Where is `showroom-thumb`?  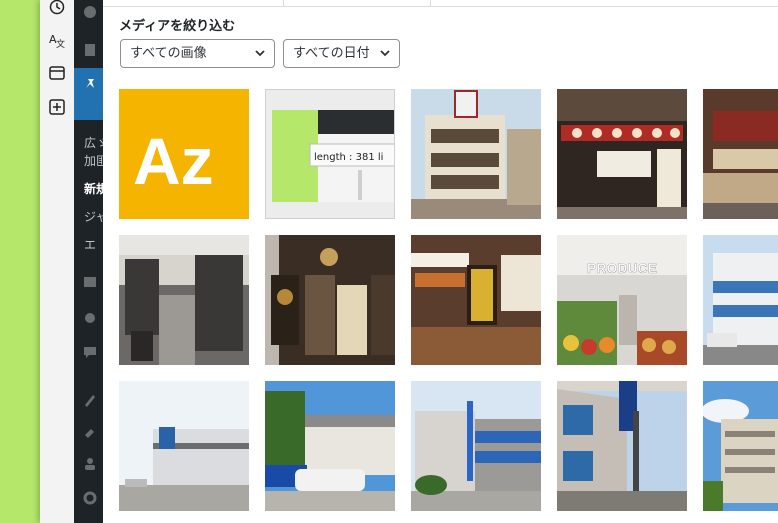 showroom-thumb is located at coordinates (330, 446).